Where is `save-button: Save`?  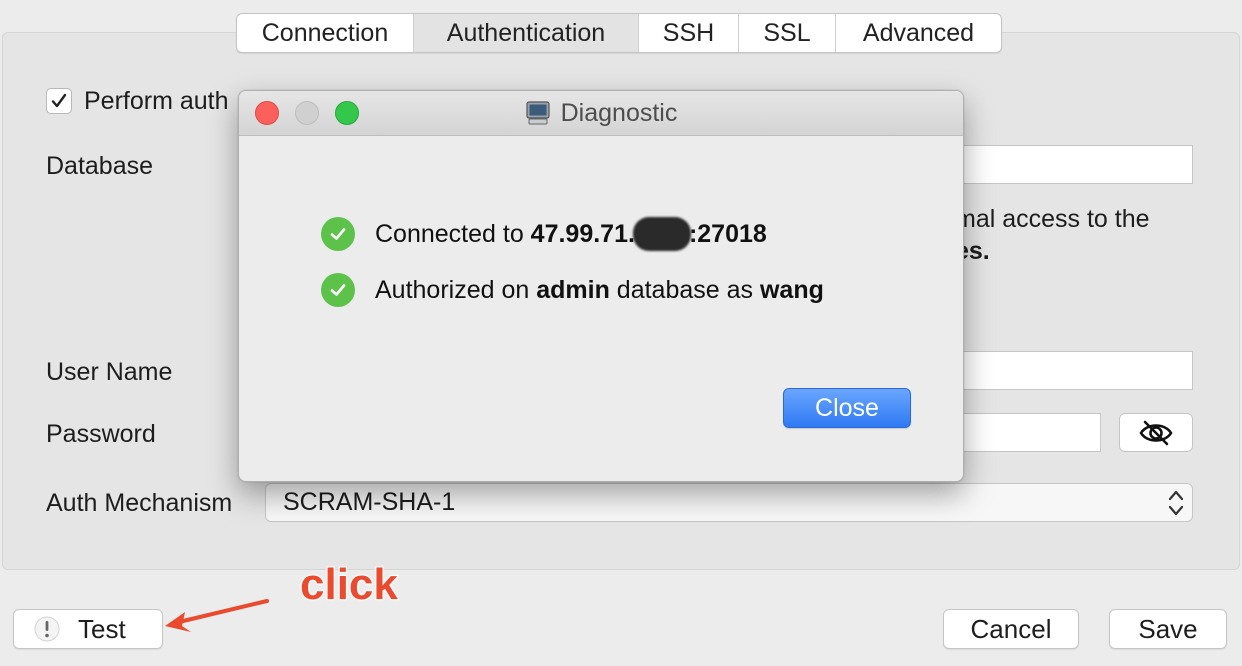
save-button: Save is located at coordinates (1168, 629).